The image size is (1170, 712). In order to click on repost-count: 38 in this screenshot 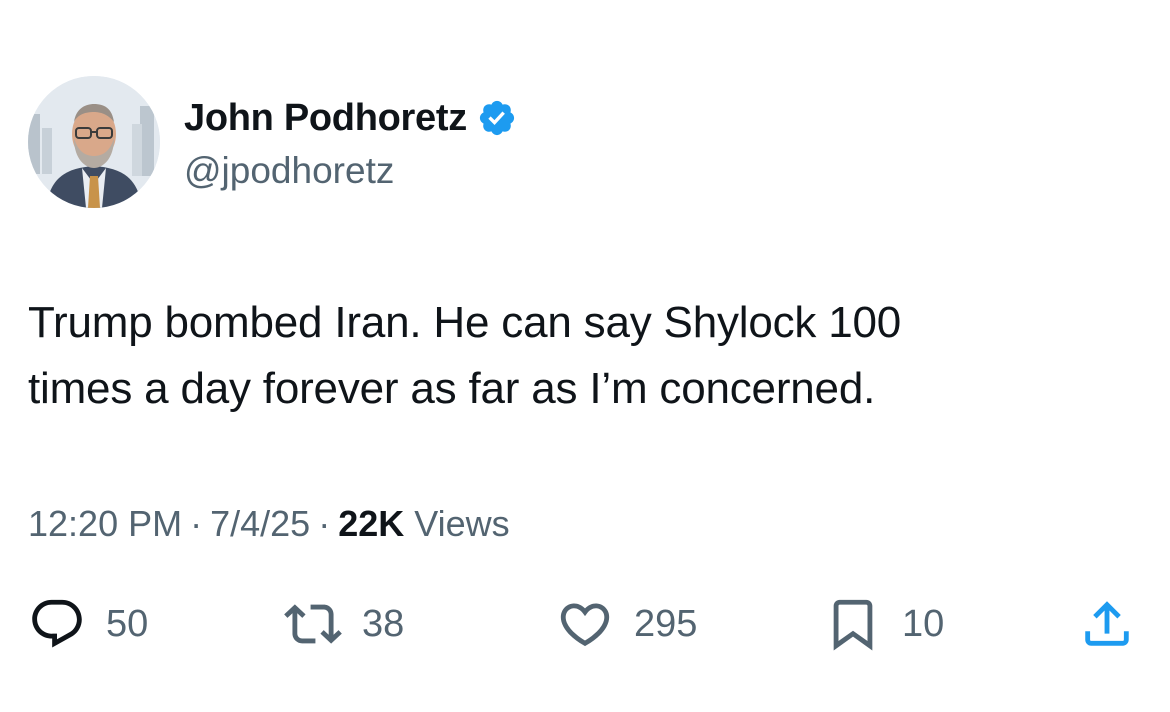, I will do `click(383, 624)`.